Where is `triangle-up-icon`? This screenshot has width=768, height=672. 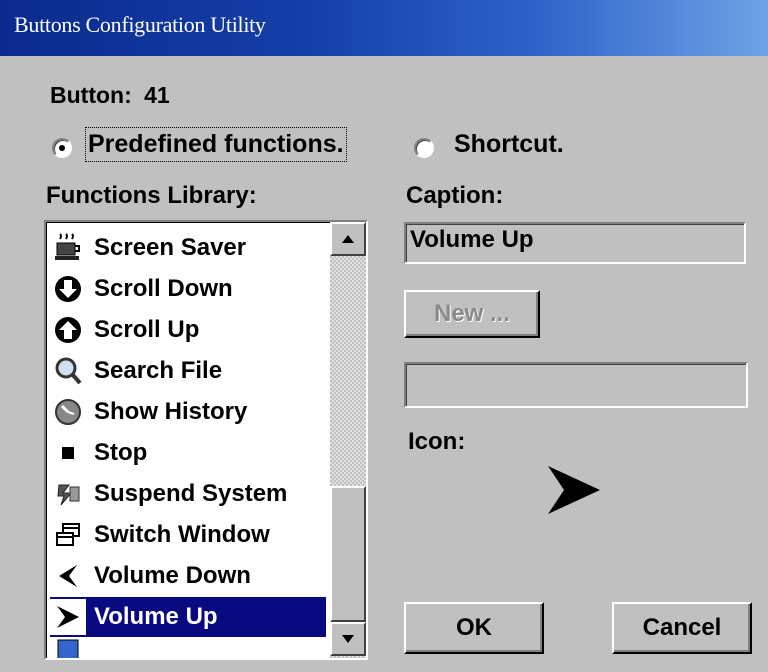
triangle-up-icon is located at coordinates (348, 239).